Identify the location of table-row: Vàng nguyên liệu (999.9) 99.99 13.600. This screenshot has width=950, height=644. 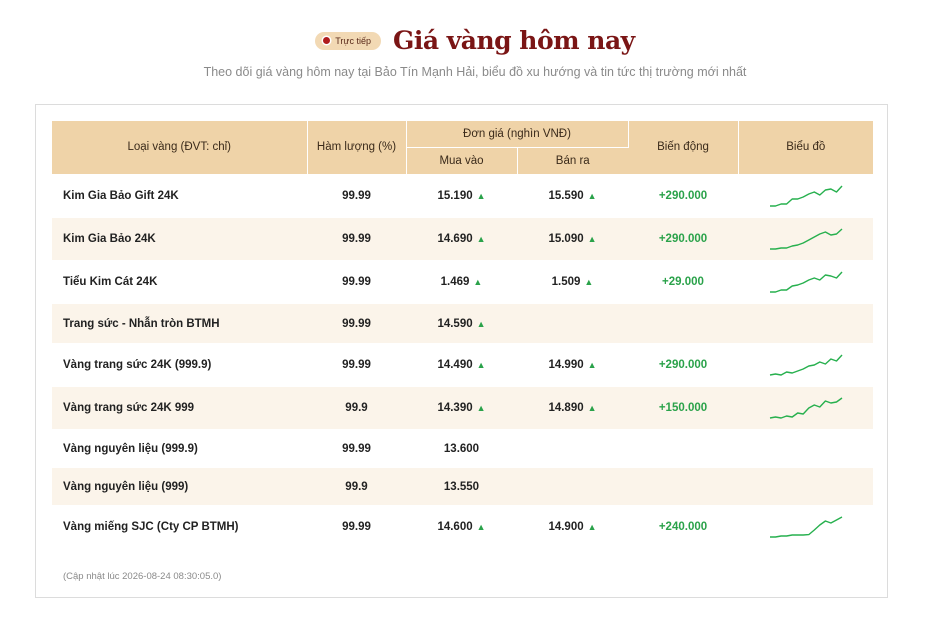
(462, 448).